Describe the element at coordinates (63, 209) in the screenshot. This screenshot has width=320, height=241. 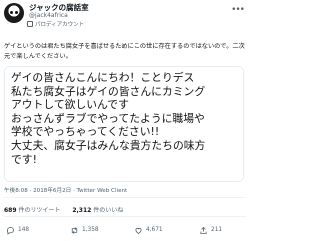
I see `tweet-stats: 689 件のリツイート 2,312 件のいいね` at that location.